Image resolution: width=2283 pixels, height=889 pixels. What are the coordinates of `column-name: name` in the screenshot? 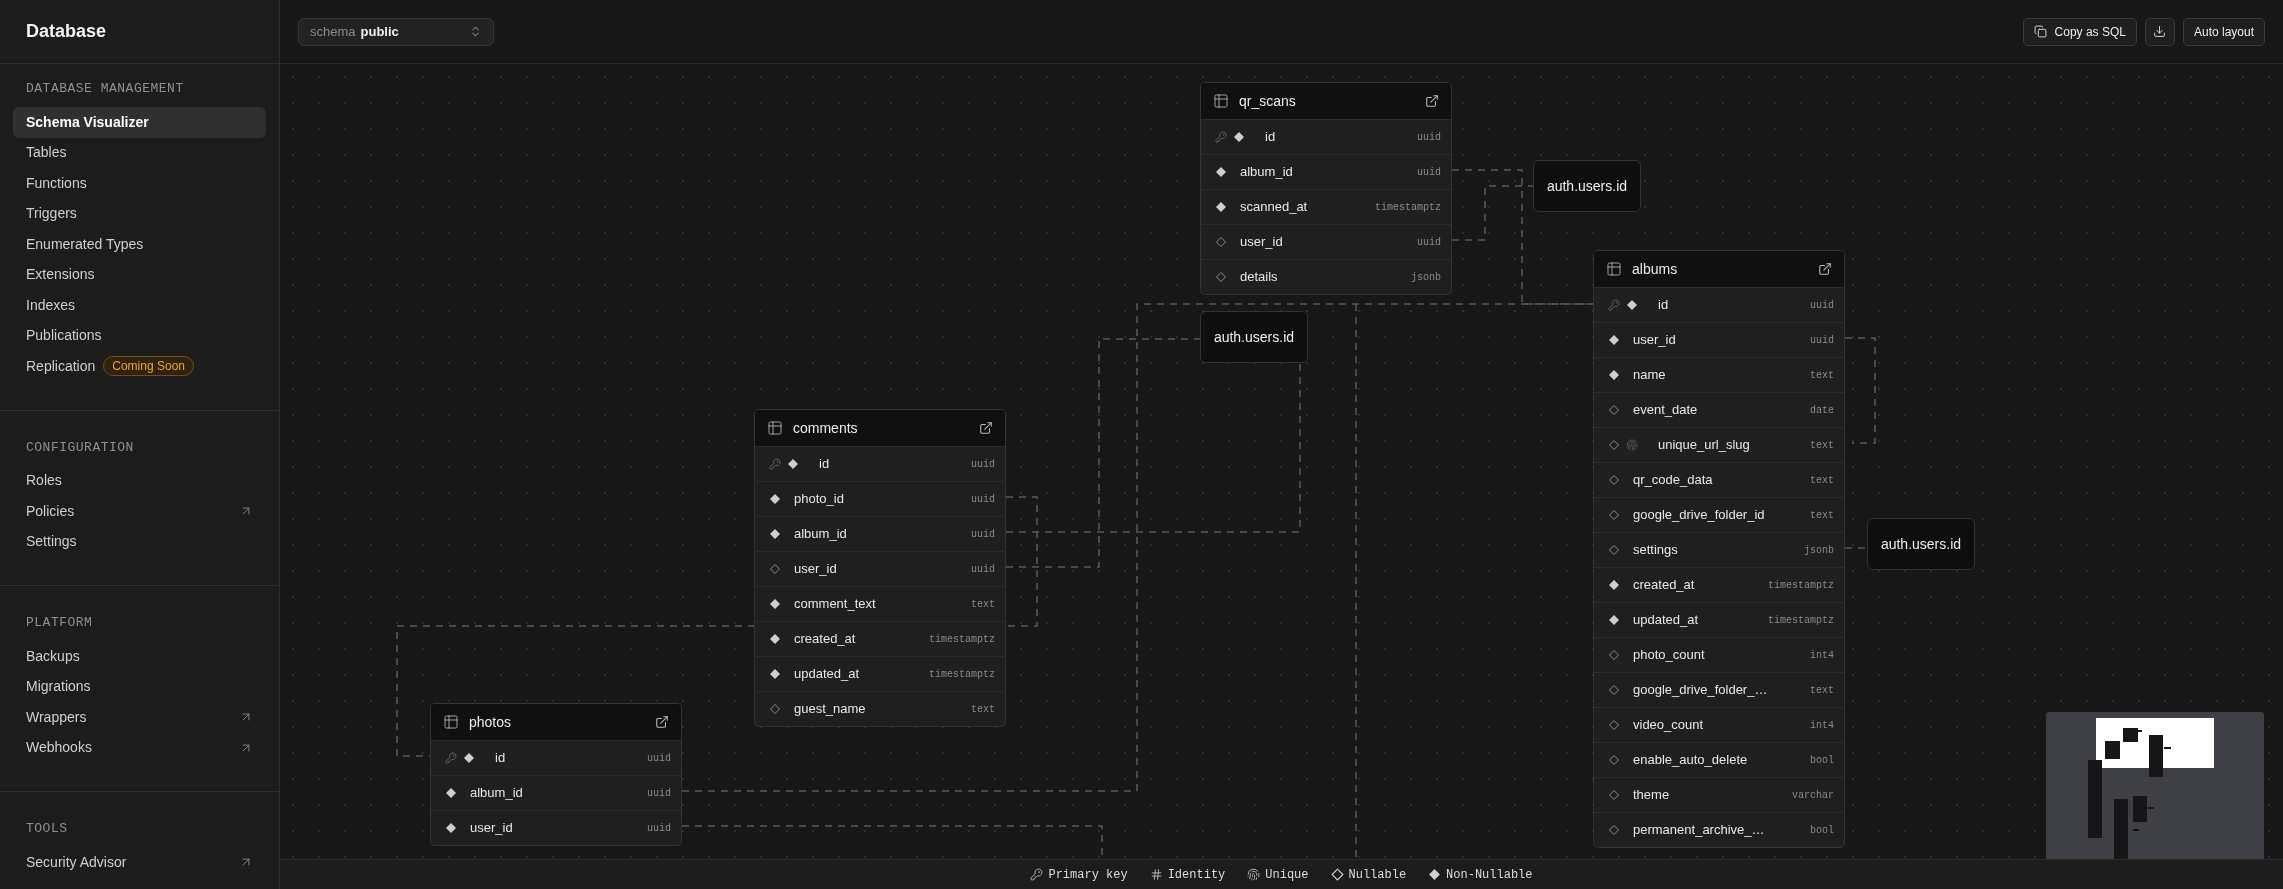 It's located at (1650, 375).